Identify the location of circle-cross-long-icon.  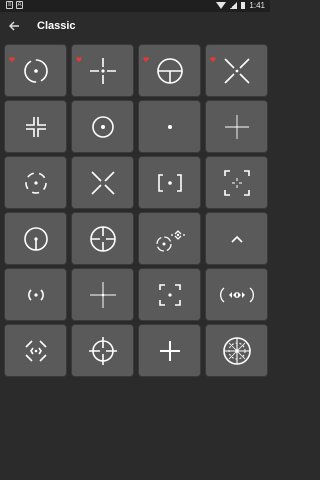
(102, 350).